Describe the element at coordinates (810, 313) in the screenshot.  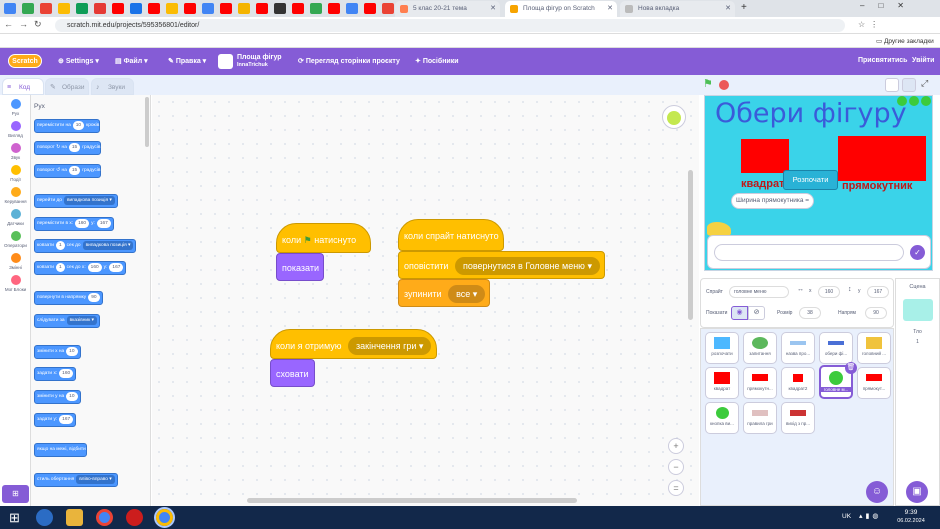
I see `size-field: 38` at that location.